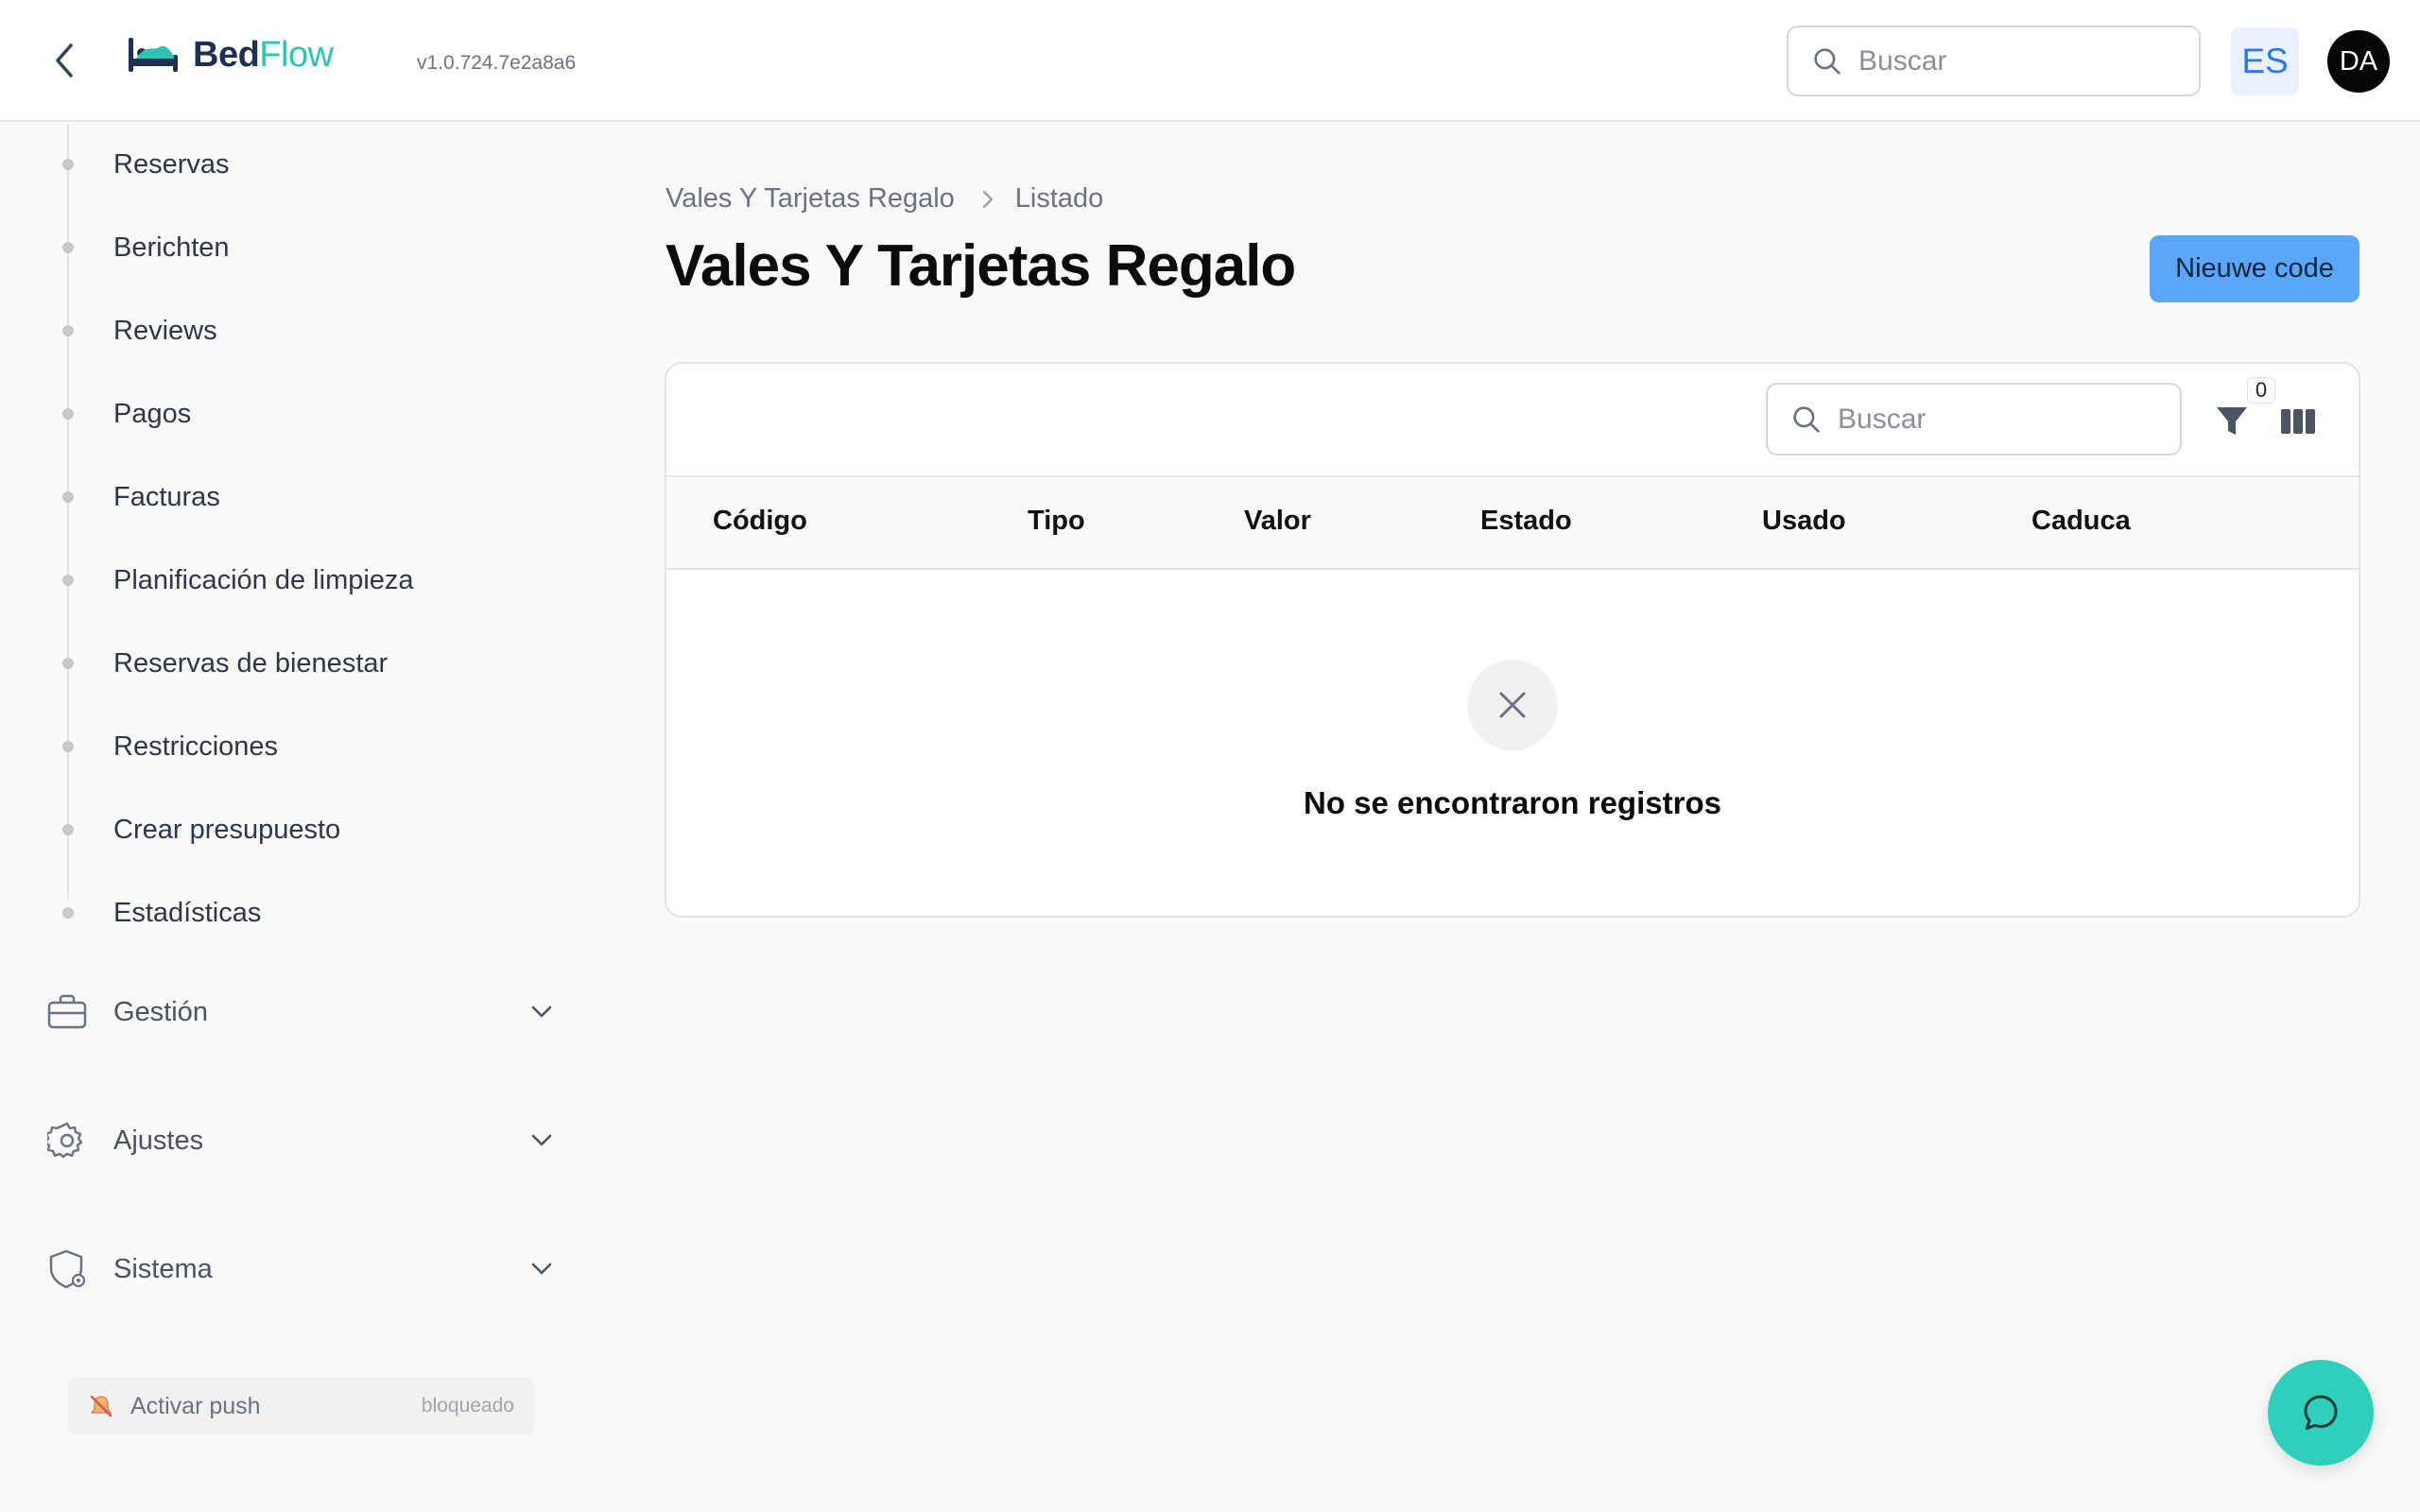 Image resolution: width=2420 pixels, height=1512 pixels. What do you see at coordinates (187, 912) in the screenshot?
I see `sidebar-item-label: Estadísticas` at bounding box center [187, 912].